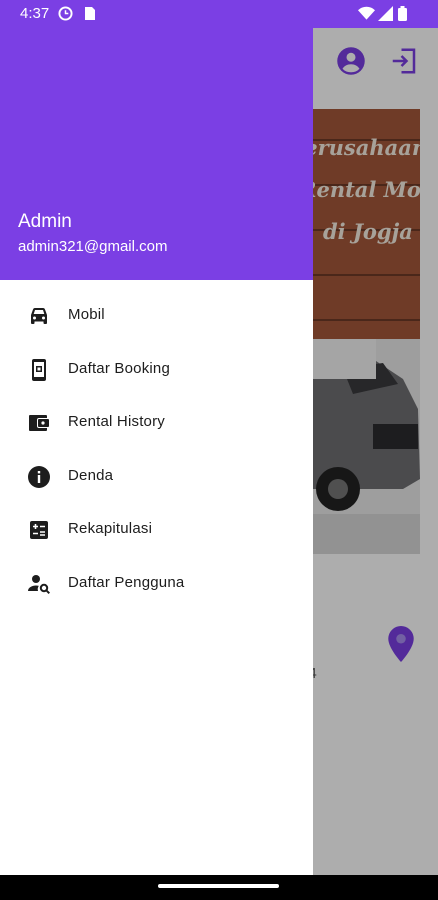 Image resolution: width=438 pixels, height=900 pixels. Describe the element at coordinates (39, 369) in the screenshot. I see `booking-icon` at that location.